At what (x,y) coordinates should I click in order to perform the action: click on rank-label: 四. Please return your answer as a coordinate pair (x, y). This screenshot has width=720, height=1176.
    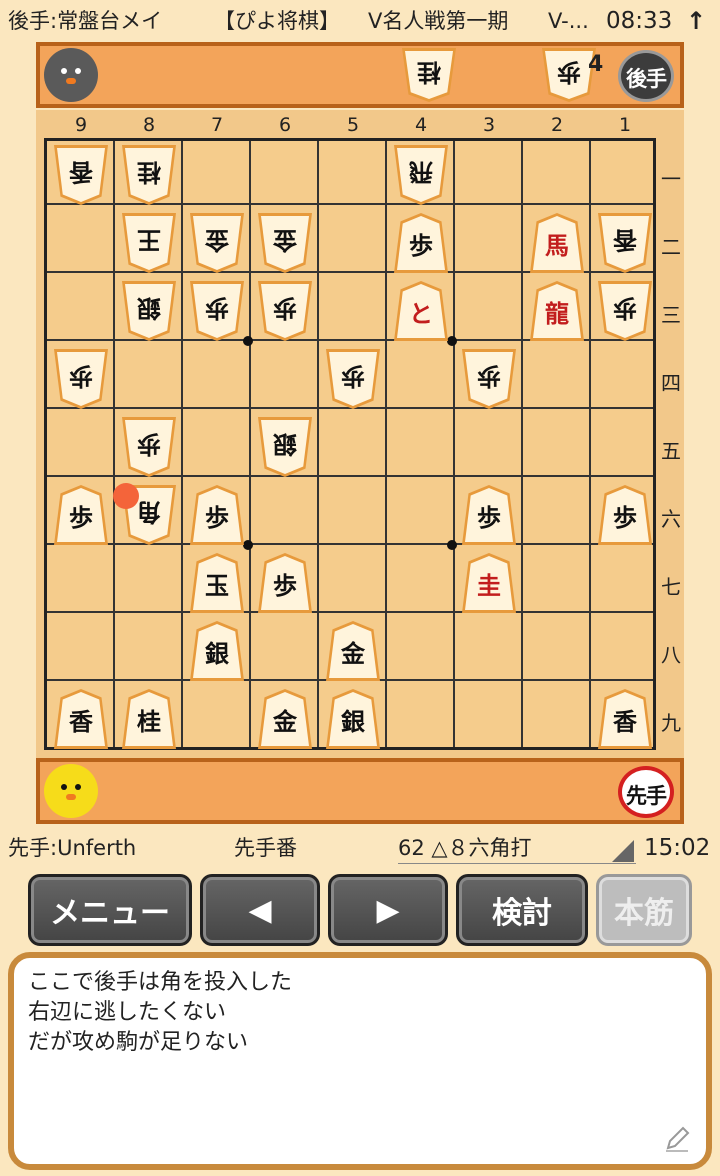
    Looking at the image, I should click on (671, 383).